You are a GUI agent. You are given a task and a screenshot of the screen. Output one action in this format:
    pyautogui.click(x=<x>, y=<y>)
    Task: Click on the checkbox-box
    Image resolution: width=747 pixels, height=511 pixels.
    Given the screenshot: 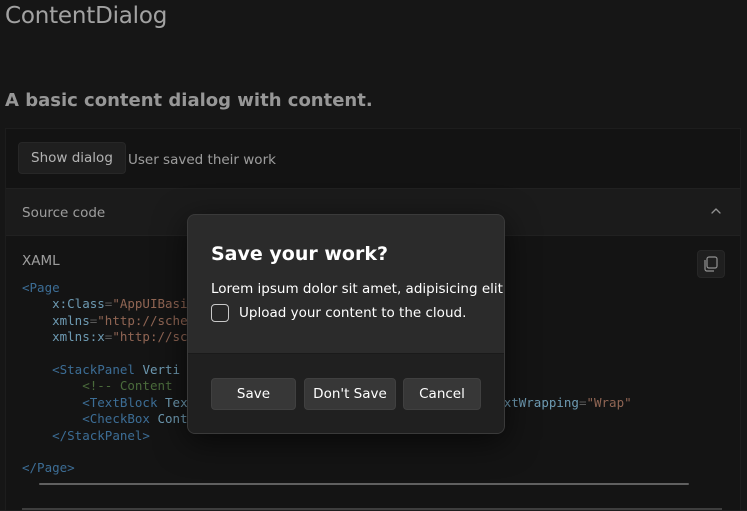 What is the action you would take?
    pyautogui.click(x=220, y=313)
    